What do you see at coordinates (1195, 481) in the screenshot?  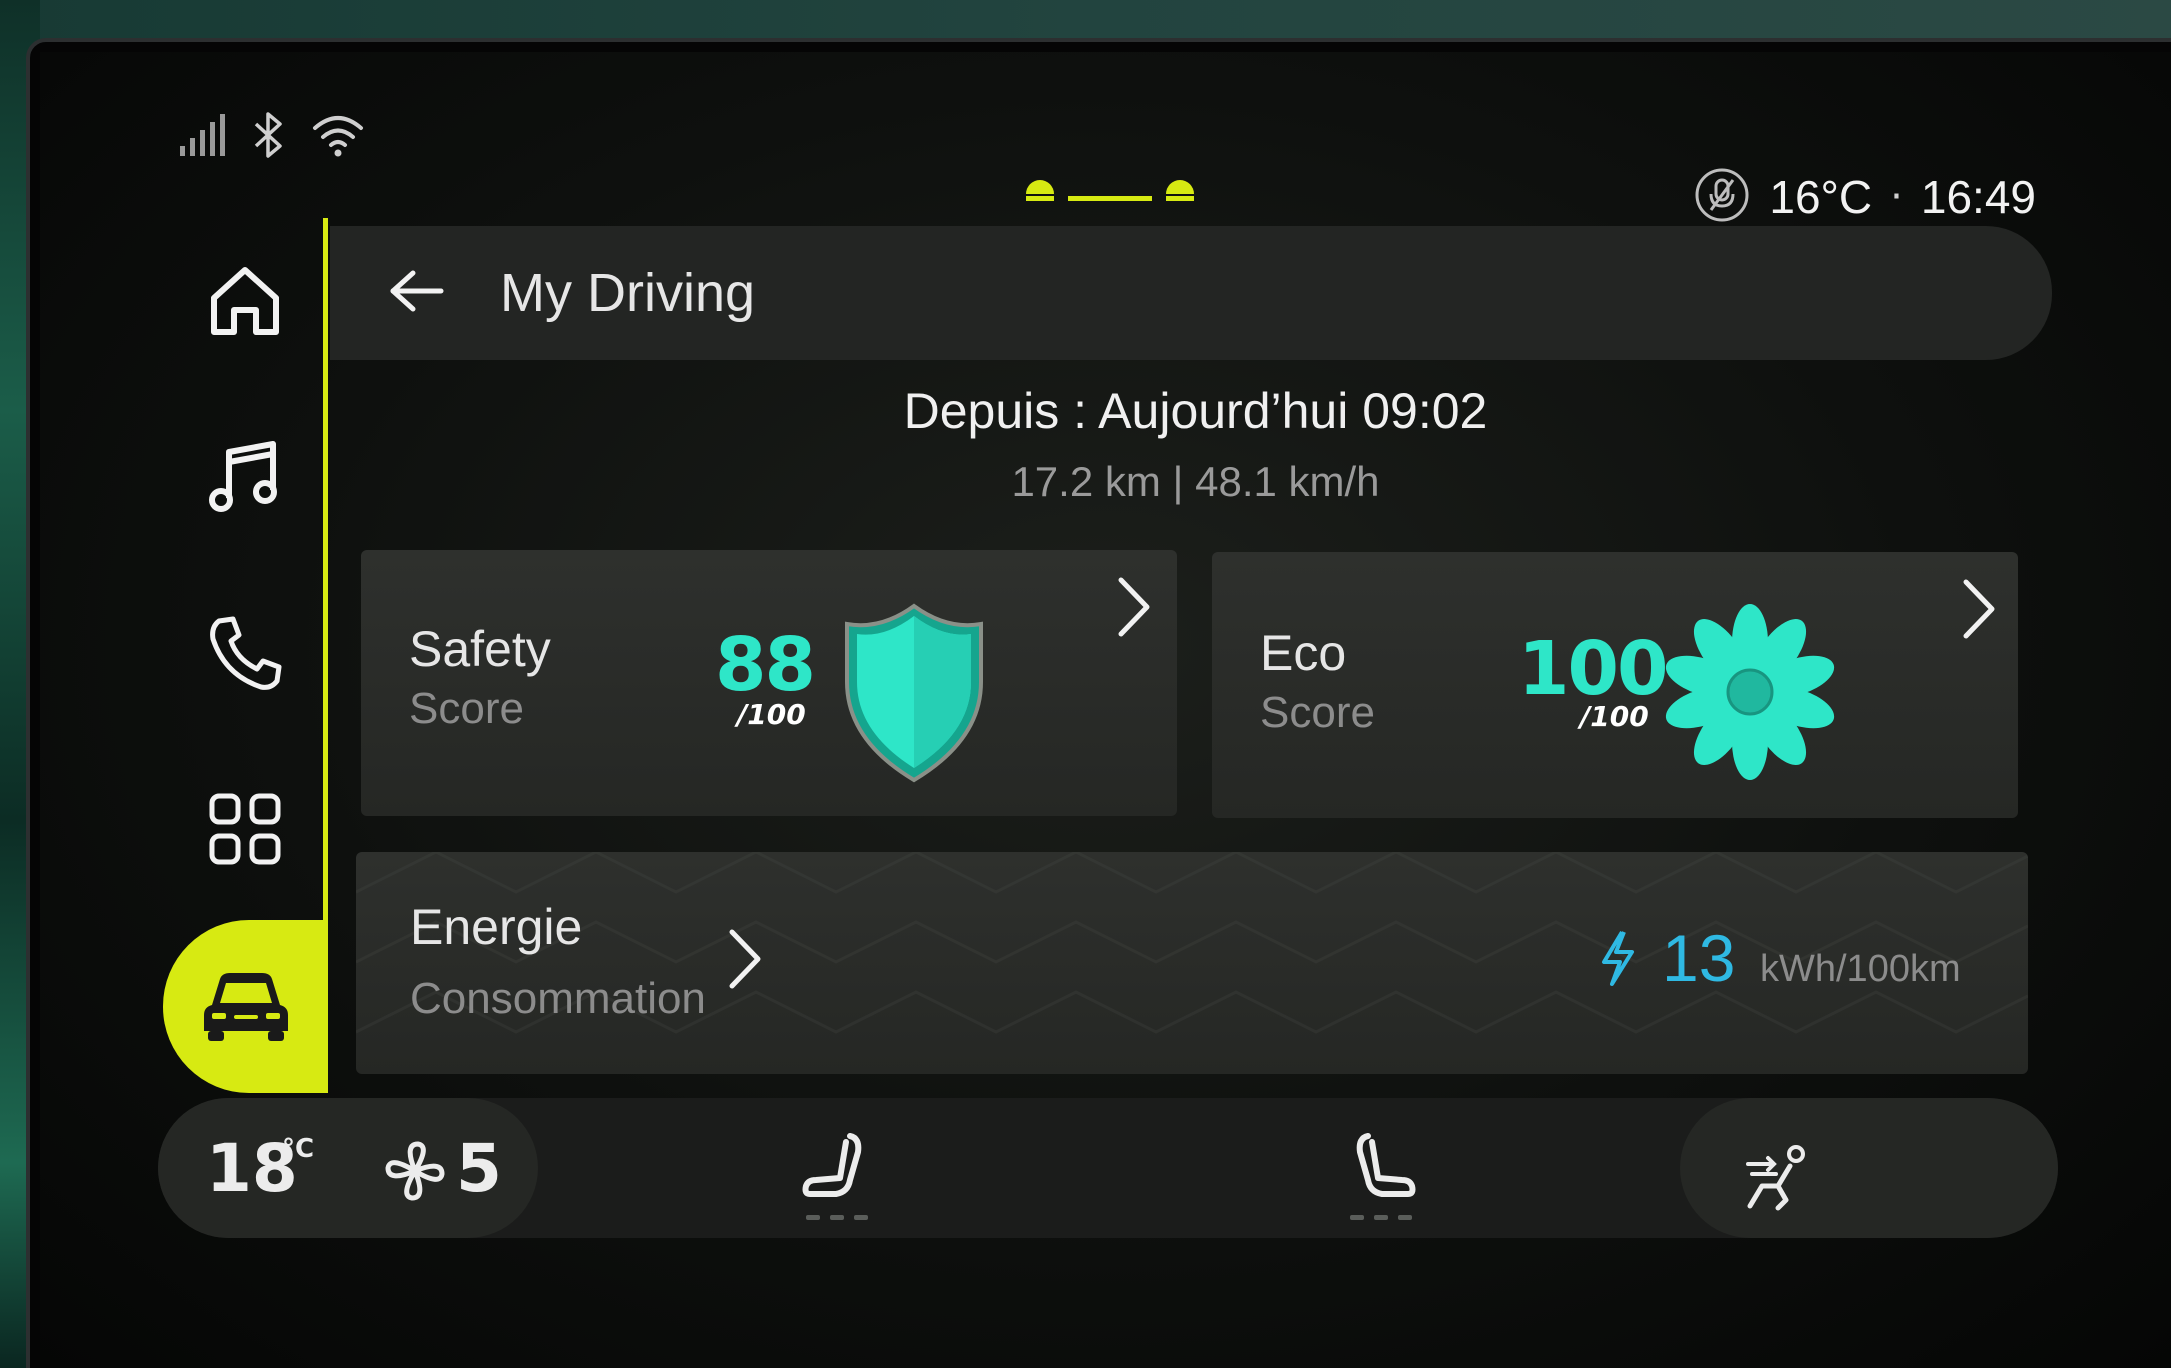 I see `trip-summary: 17.2 km | 48.1 km/h` at bounding box center [1195, 481].